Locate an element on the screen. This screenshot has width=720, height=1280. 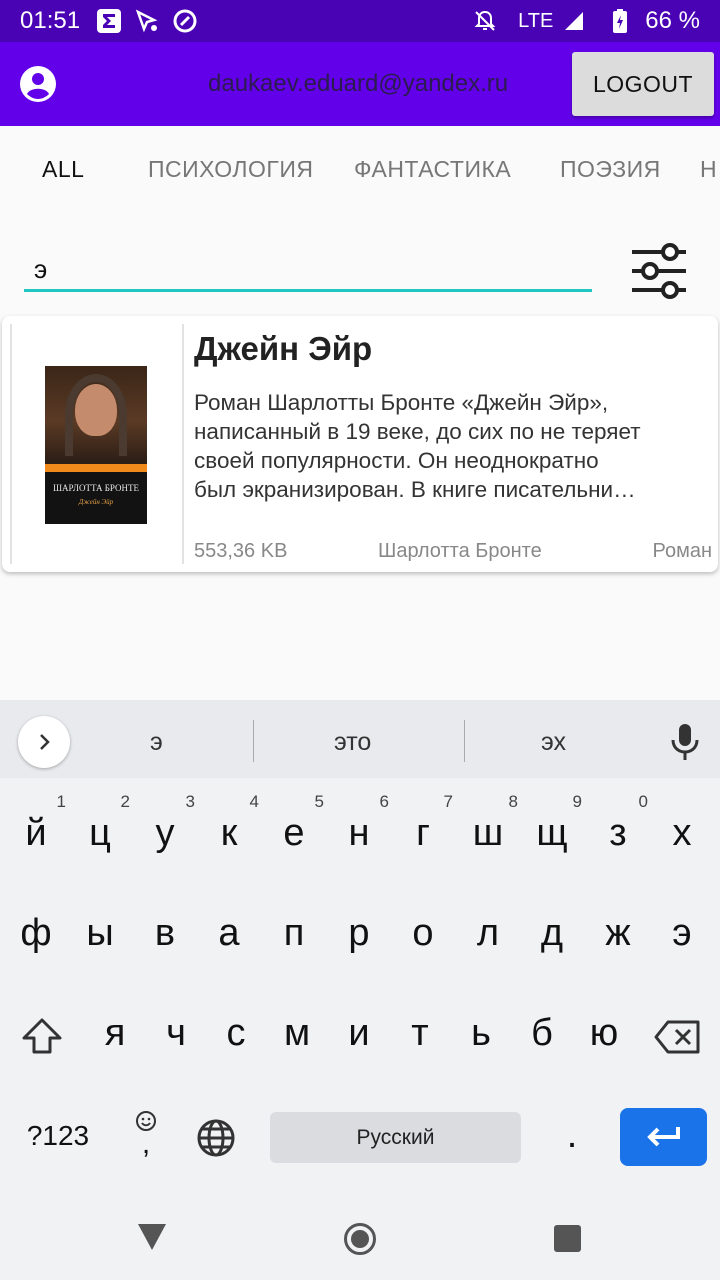
key: ю is located at coordinates (604, 1033).